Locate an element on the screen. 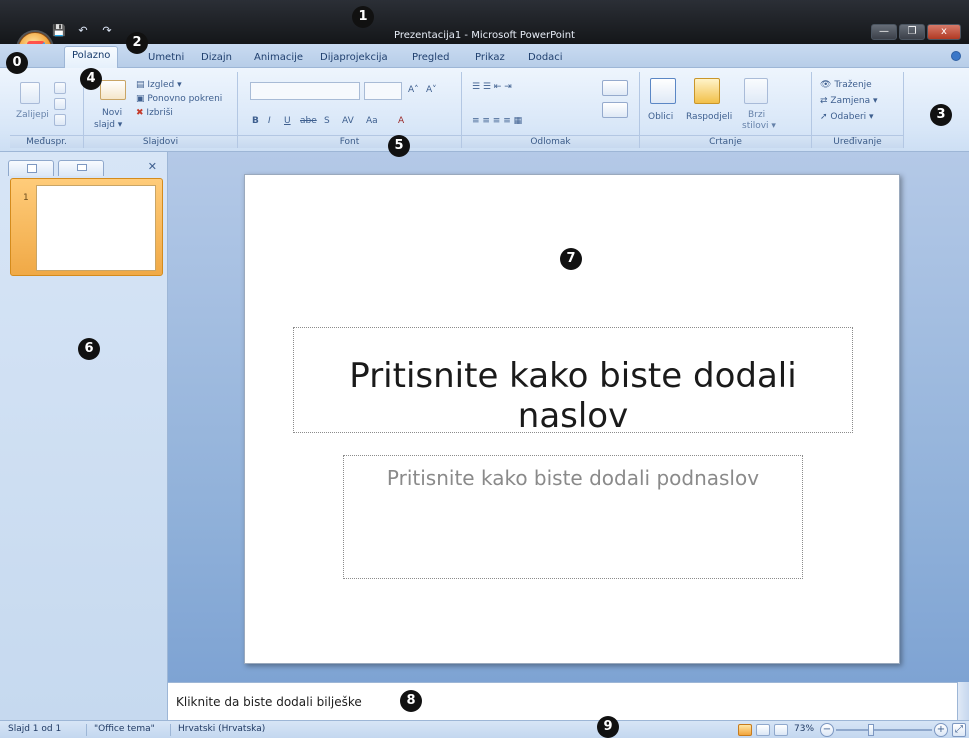 The width and height of the screenshot is (969, 738). change-case-button: Aa is located at coordinates (372, 121).